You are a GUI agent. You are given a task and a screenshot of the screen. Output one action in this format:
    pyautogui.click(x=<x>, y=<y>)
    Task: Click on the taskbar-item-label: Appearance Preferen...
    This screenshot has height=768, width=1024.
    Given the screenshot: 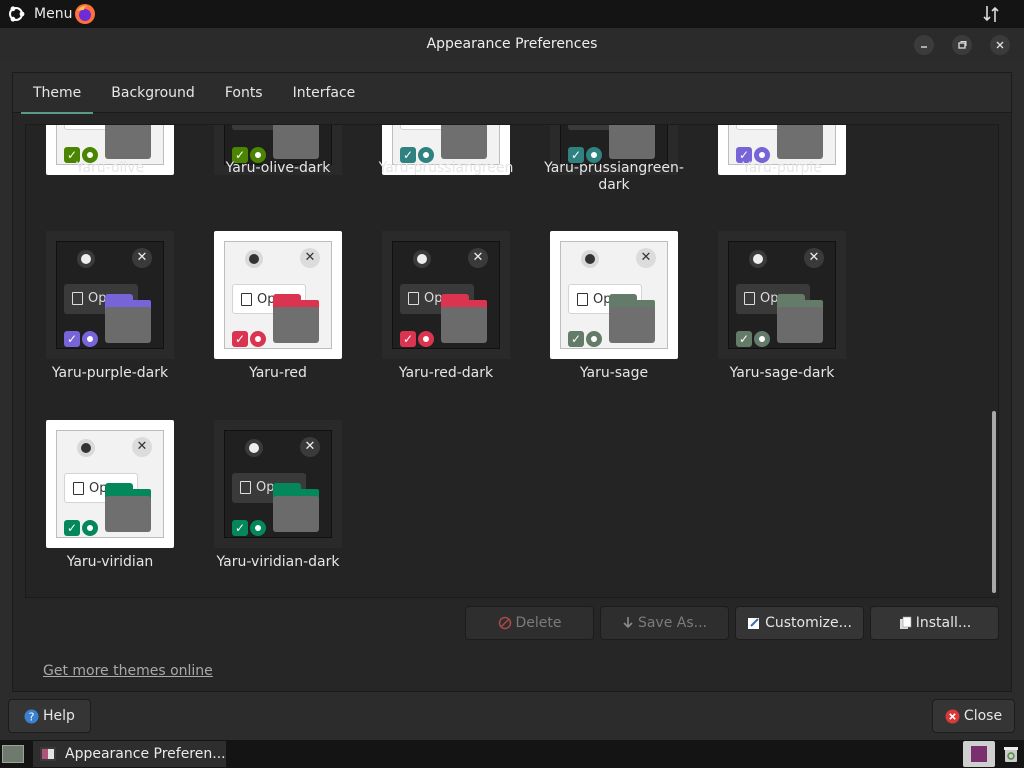 What is the action you would take?
    pyautogui.click(x=145, y=754)
    